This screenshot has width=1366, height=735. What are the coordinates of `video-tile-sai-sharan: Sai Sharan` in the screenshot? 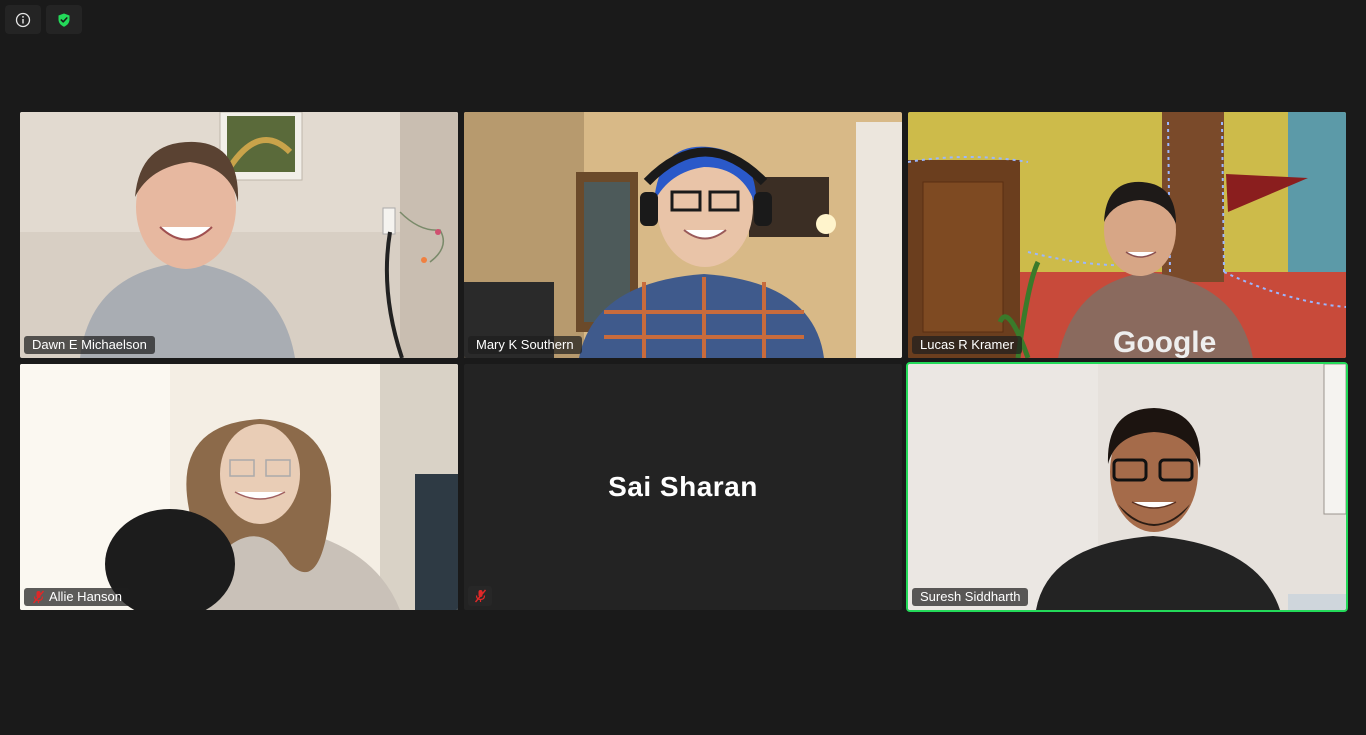 It's located at (683, 487).